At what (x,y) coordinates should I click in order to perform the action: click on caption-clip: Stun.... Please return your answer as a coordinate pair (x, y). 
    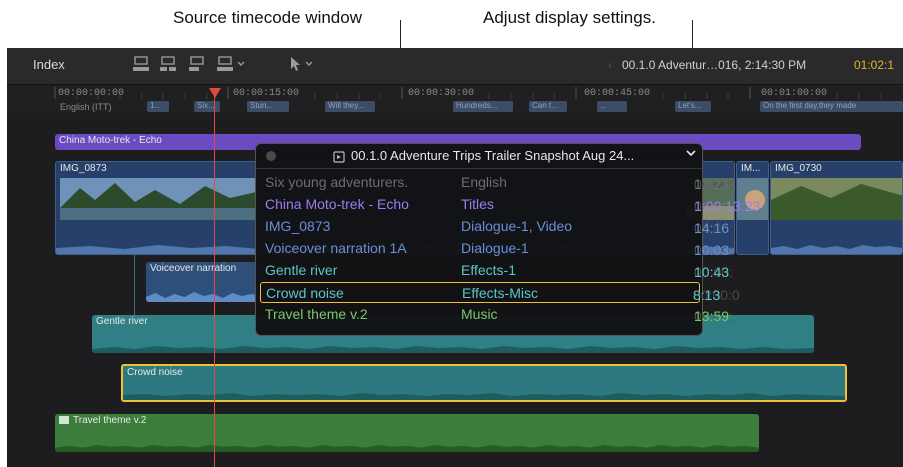
    Looking at the image, I should click on (268, 106).